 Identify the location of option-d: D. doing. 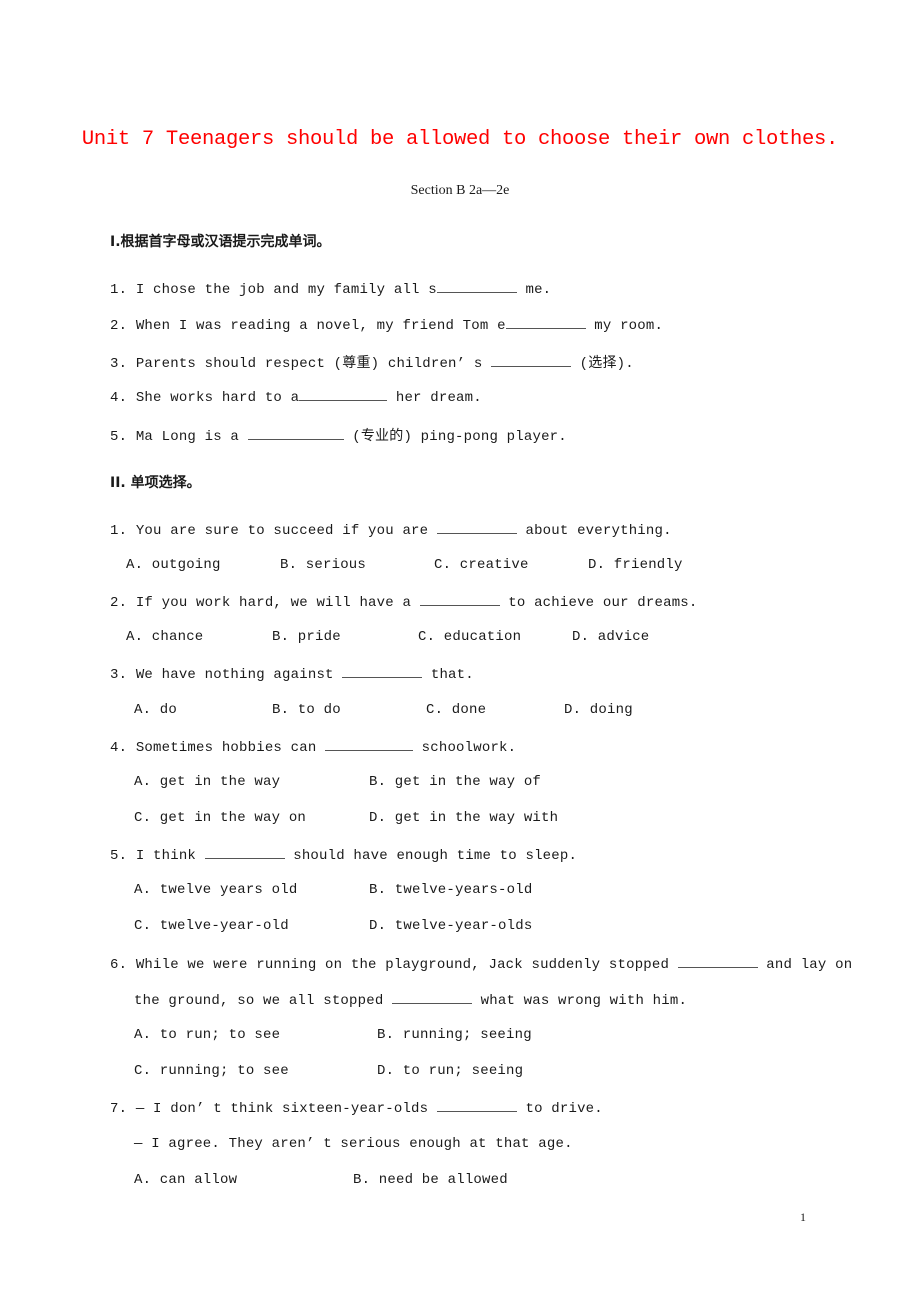
(598, 710).